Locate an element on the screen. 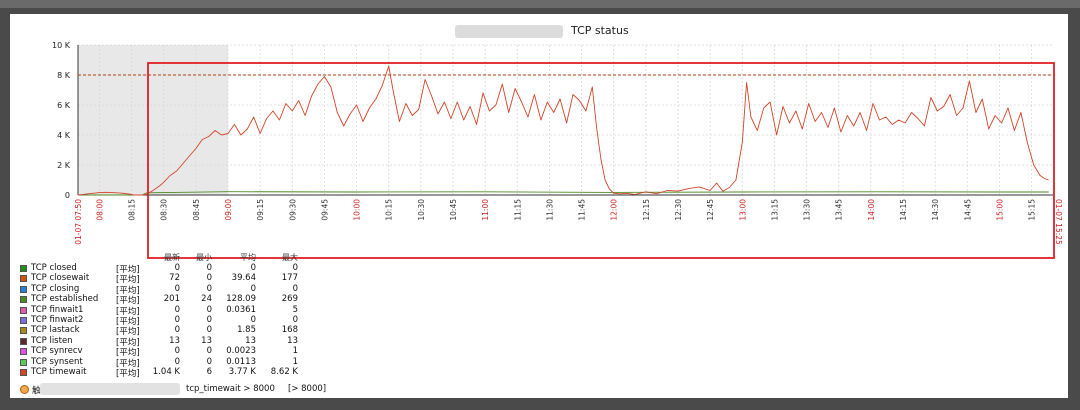 This screenshot has height=410, width=1080. trigger-expression: tcp_timewait > 8000 is located at coordinates (230, 389).